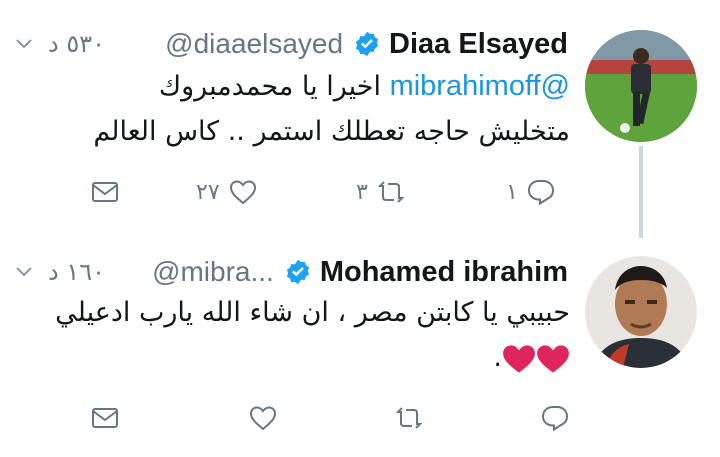  Describe the element at coordinates (512, 192) in the screenshot. I see `reply-count: ١` at that location.